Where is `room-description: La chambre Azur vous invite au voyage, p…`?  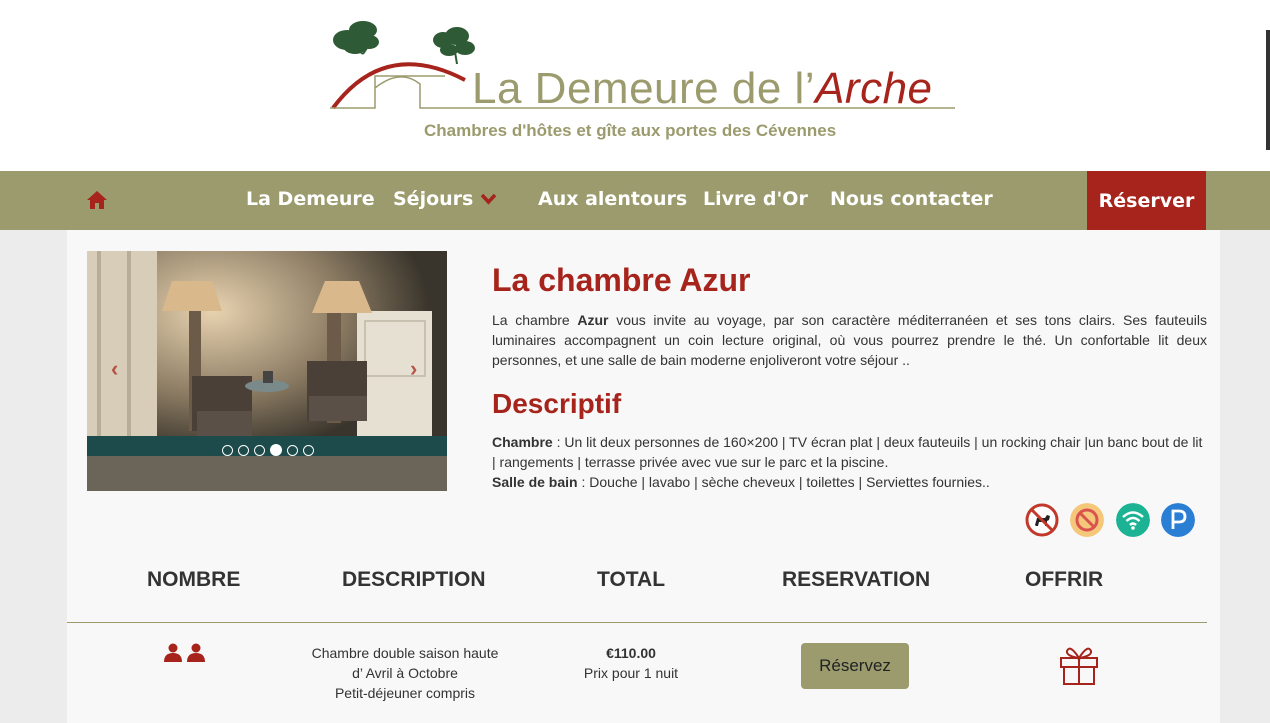
room-description: La chambre Azur vous invite au voyage, p… is located at coordinates (849, 340).